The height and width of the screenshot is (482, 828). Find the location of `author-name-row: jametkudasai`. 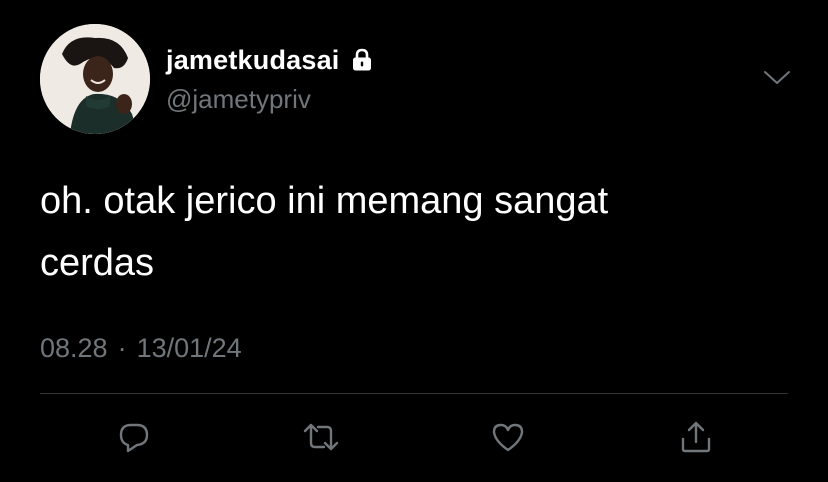

author-name-row: jametkudasai is located at coordinates (270, 60).